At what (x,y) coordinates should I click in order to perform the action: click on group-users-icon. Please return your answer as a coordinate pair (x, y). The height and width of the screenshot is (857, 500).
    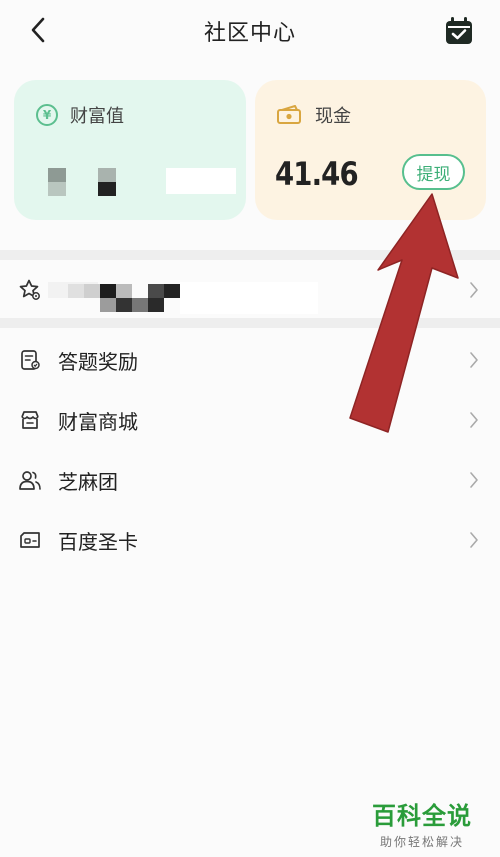
    Looking at the image, I should click on (30, 480).